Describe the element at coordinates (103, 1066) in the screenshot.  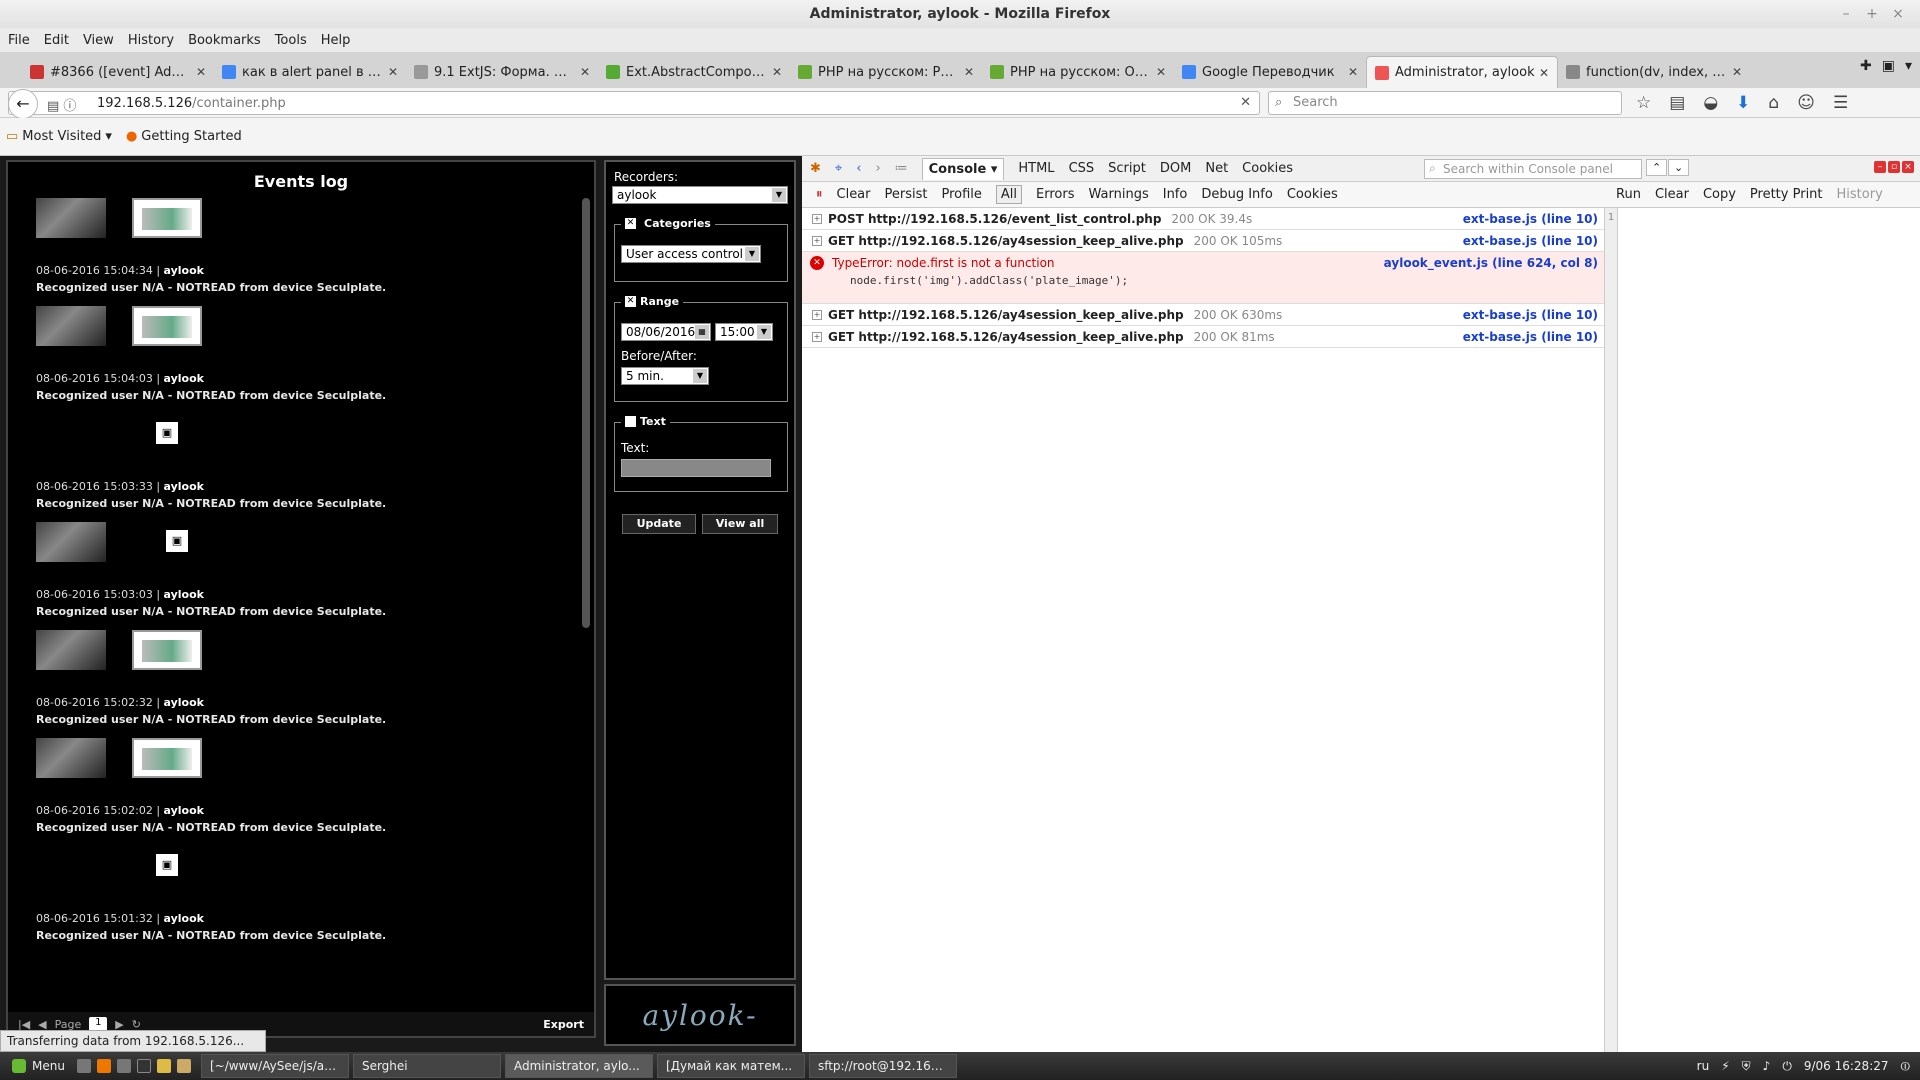
I see `firefox-launcher-icon` at that location.